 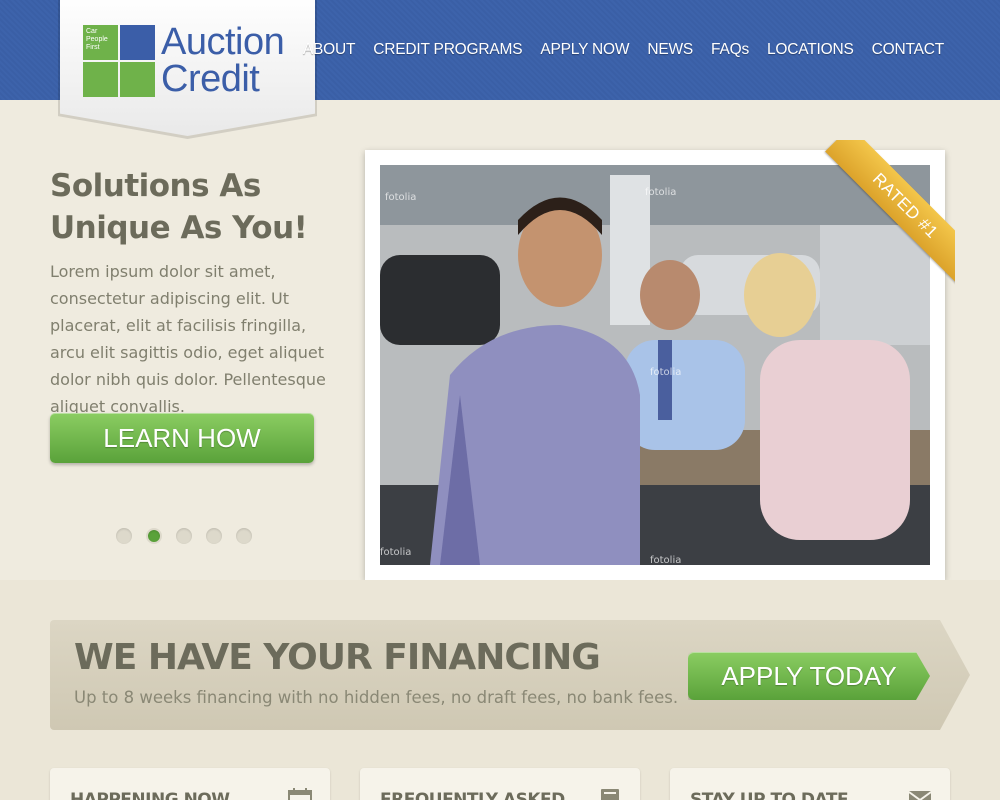 What do you see at coordinates (920, 795) in the screenshot?
I see `envelope-icon` at bounding box center [920, 795].